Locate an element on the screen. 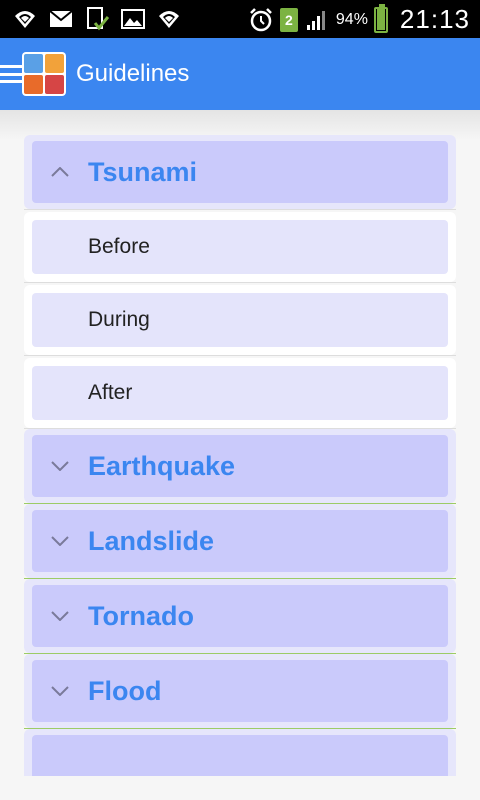  group-label: Tornado is located at coordinates (141, 615).